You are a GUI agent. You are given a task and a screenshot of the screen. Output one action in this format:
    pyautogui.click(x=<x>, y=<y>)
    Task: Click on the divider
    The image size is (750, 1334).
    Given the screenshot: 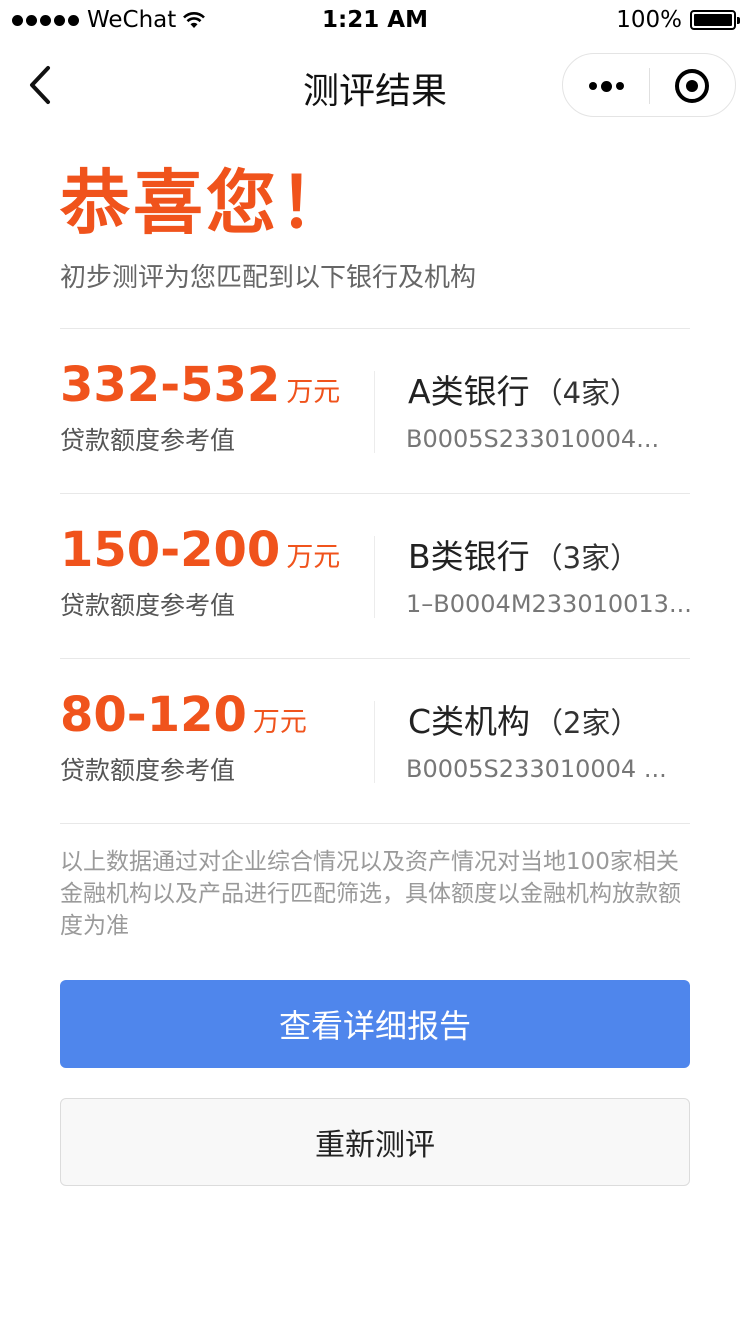 What is the action you would take?
    pyautogui.click(x=375, y=823)
    